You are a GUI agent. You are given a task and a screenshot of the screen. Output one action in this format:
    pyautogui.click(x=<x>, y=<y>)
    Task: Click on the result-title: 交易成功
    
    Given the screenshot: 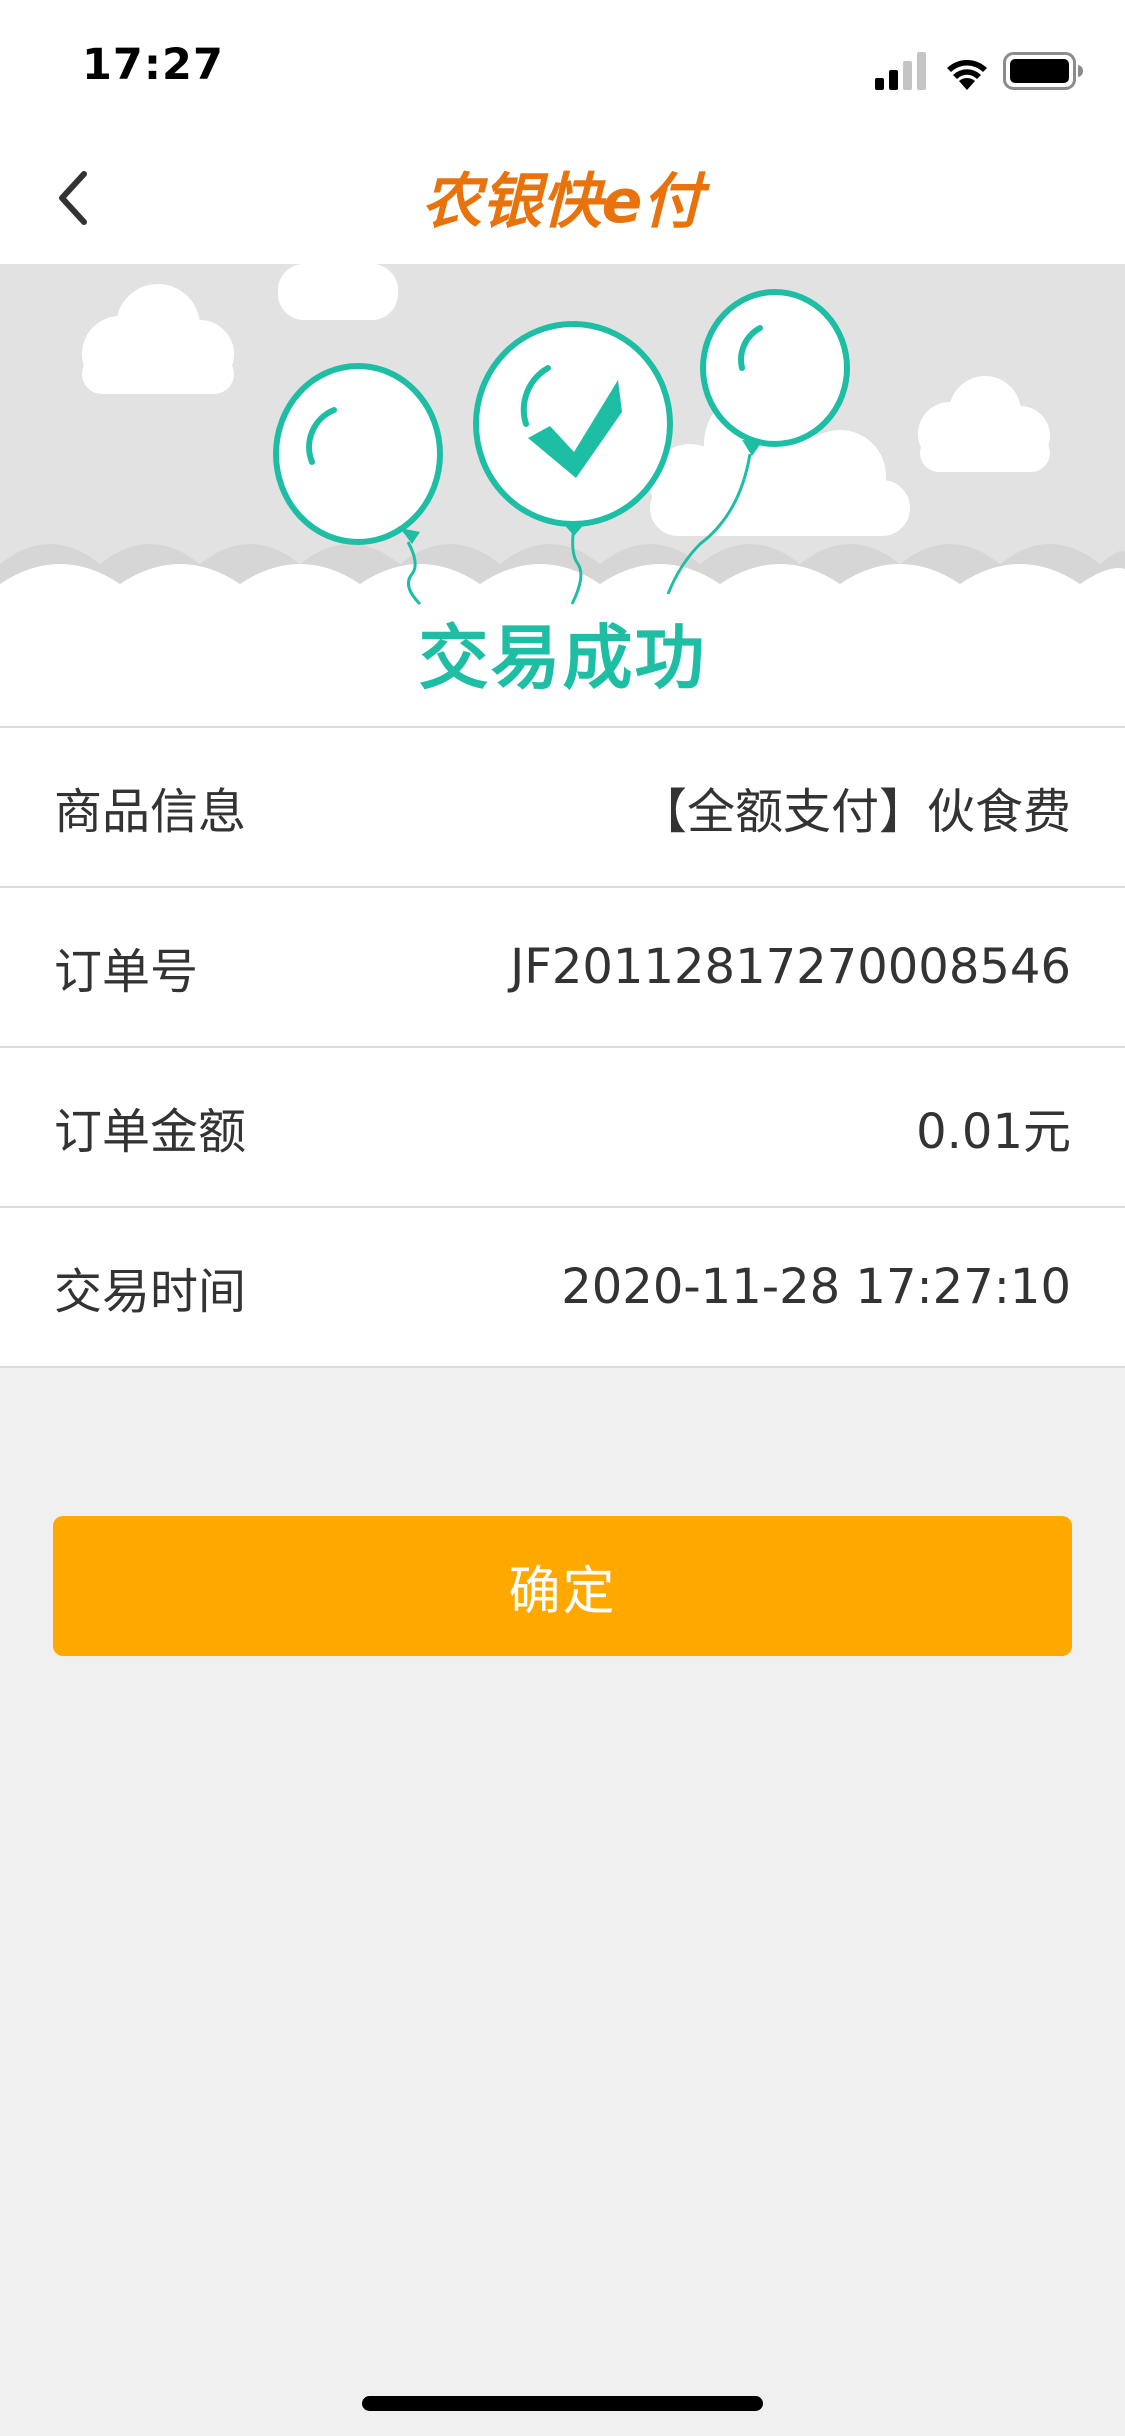 What is the action you would take?
    pyautogui.click(x=562, y=658)
    